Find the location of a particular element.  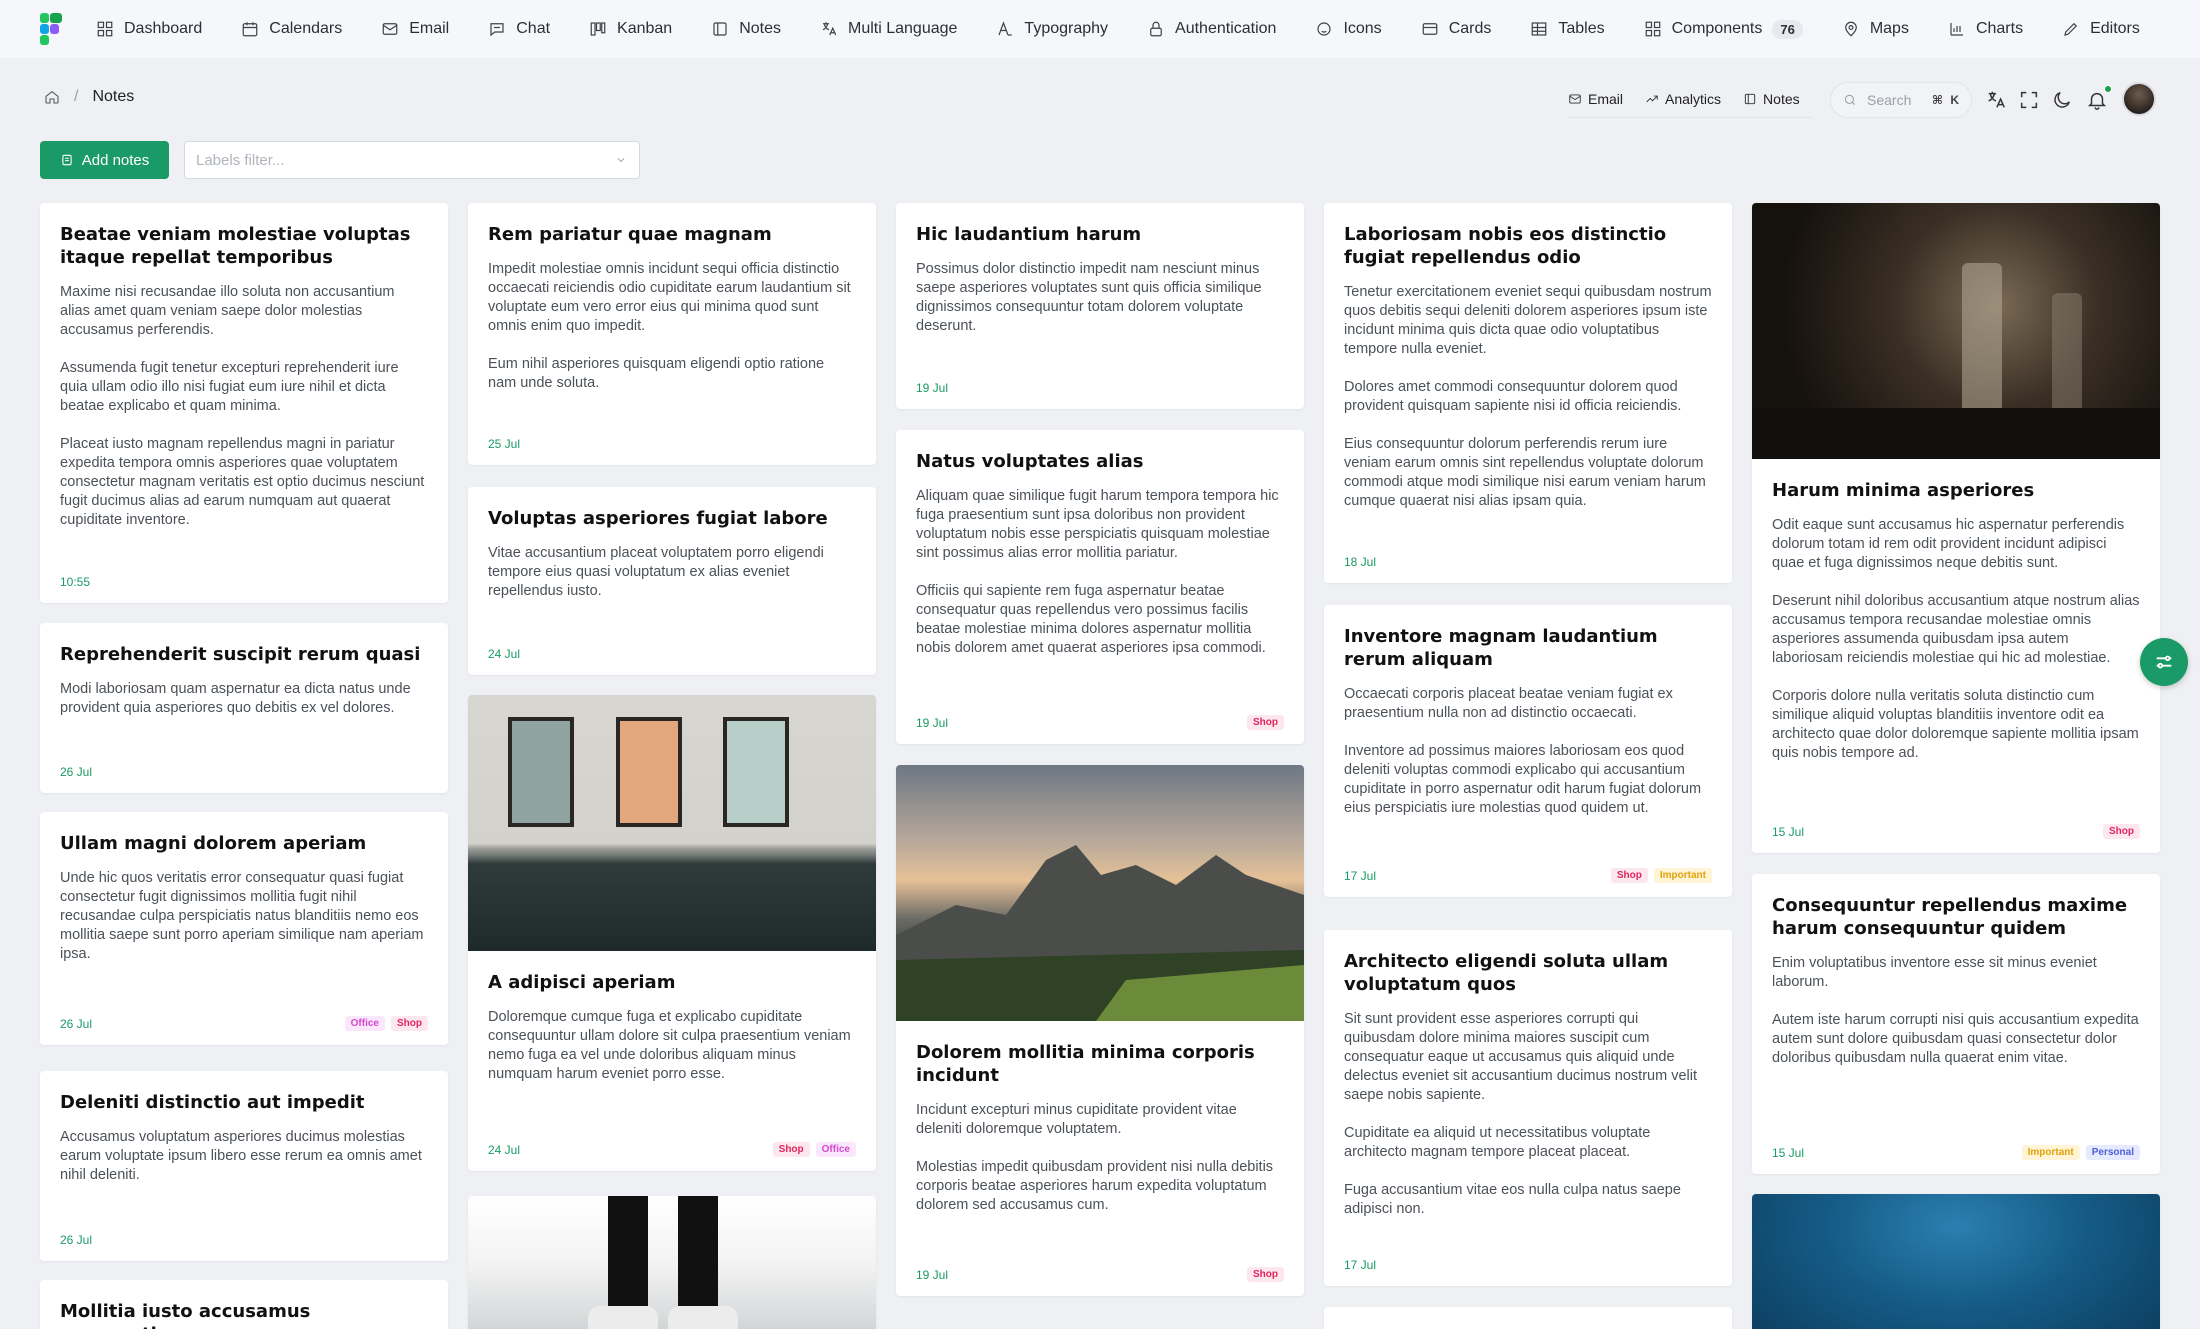

nav-item-calendars: Calendars is located at coordinates (291, 29).